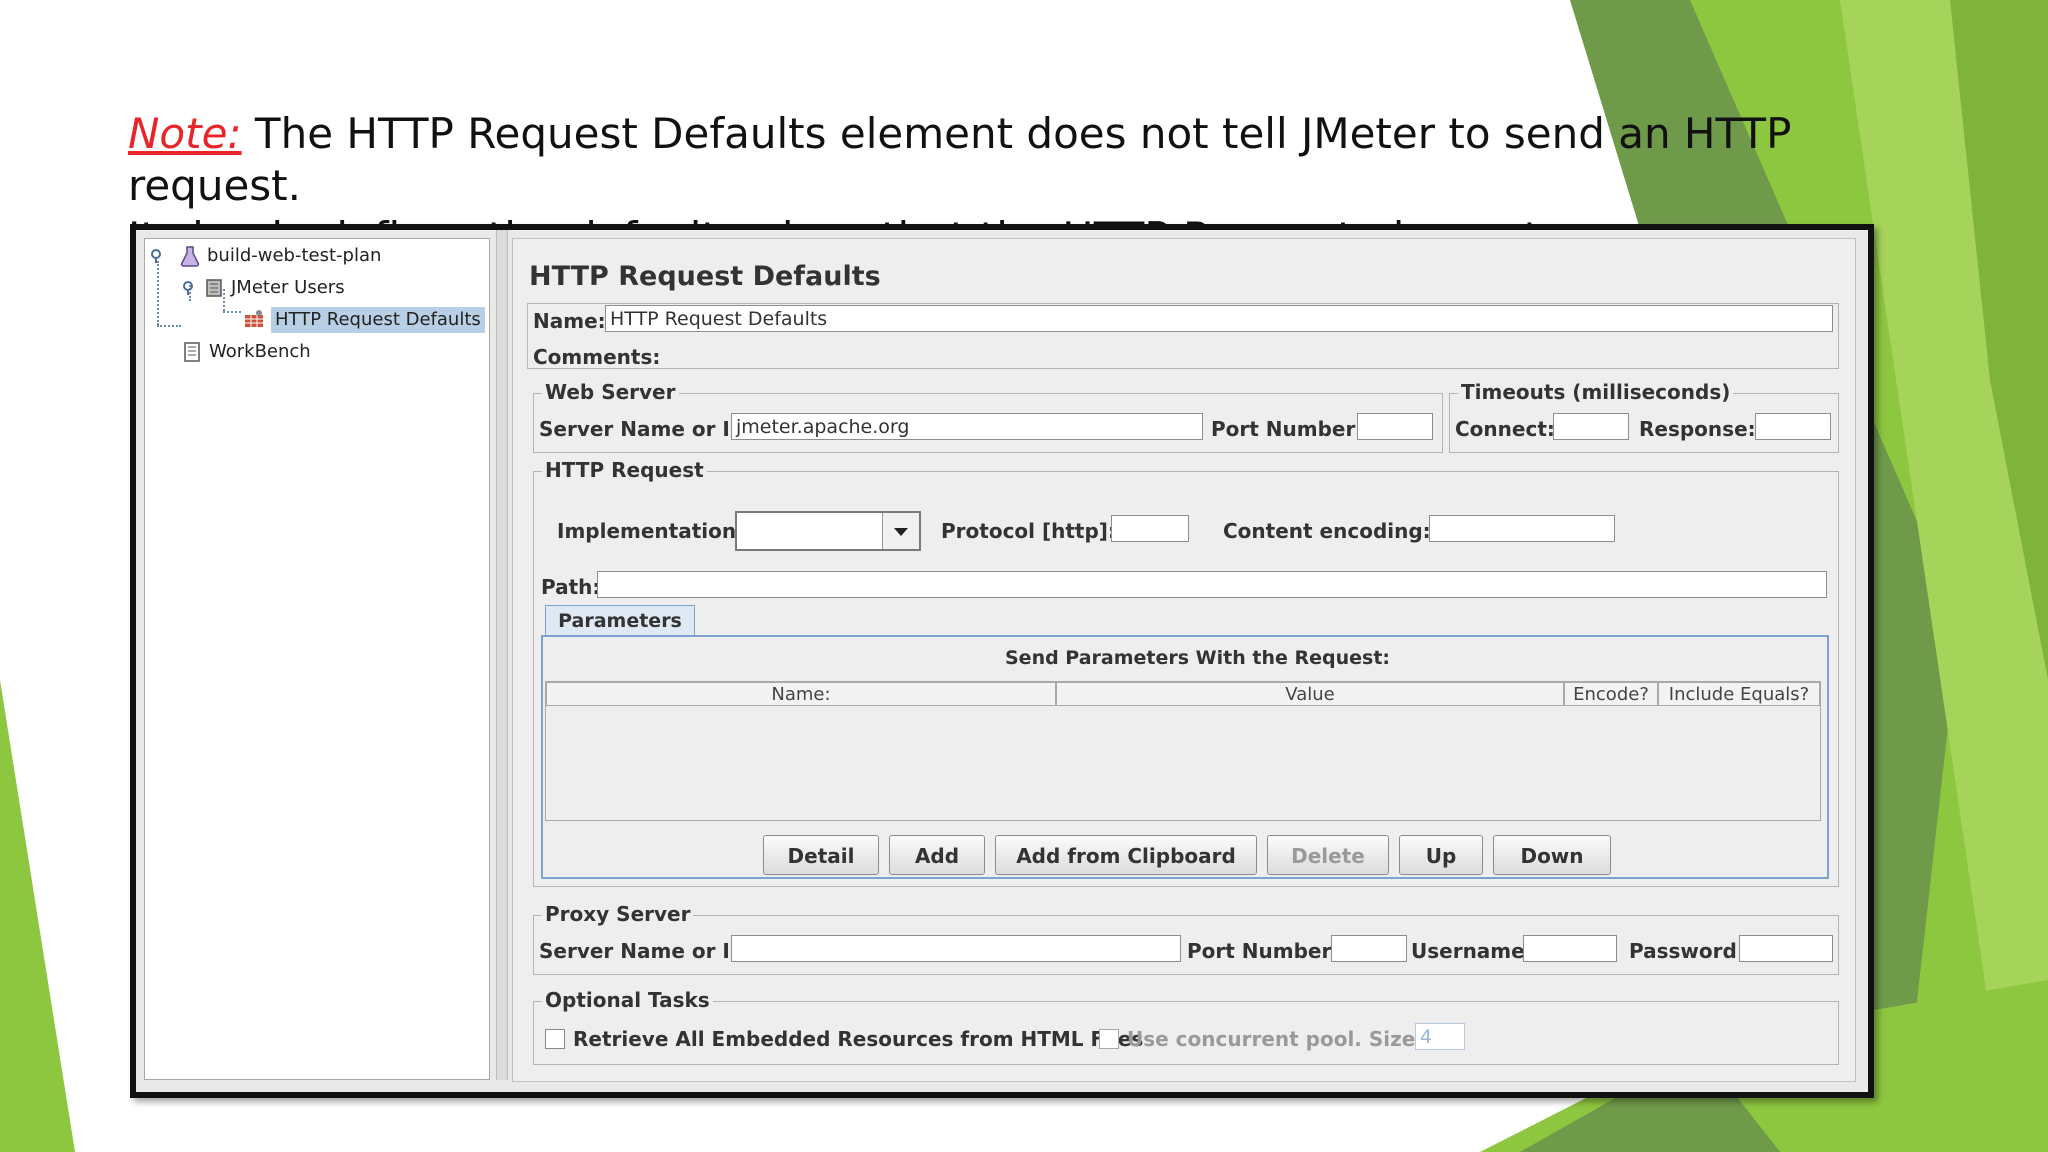  What do you see at coordinates (1786, 948) in the screenshot?
I see `password-input` at bounding box center [1786, 948].